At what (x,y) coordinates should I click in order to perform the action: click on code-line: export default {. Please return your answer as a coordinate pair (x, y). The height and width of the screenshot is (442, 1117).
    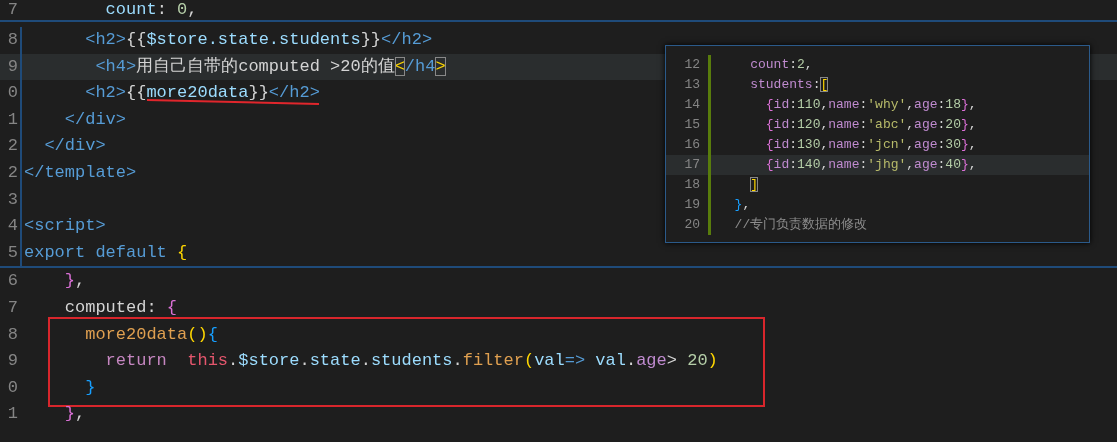
    Looking at the image, I should click on (106, 252).